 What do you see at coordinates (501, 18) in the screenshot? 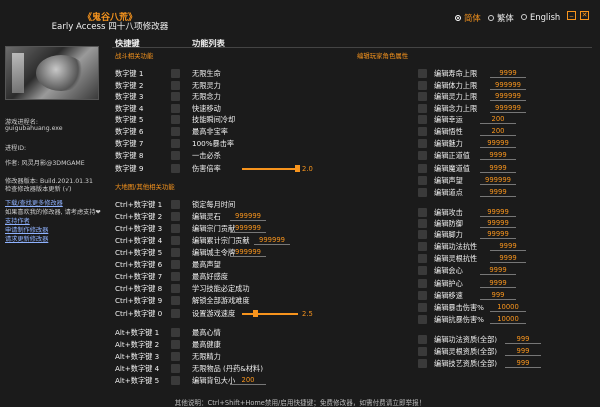
I see `lang-traditional: 繁体` at bounding box center [501, 18].